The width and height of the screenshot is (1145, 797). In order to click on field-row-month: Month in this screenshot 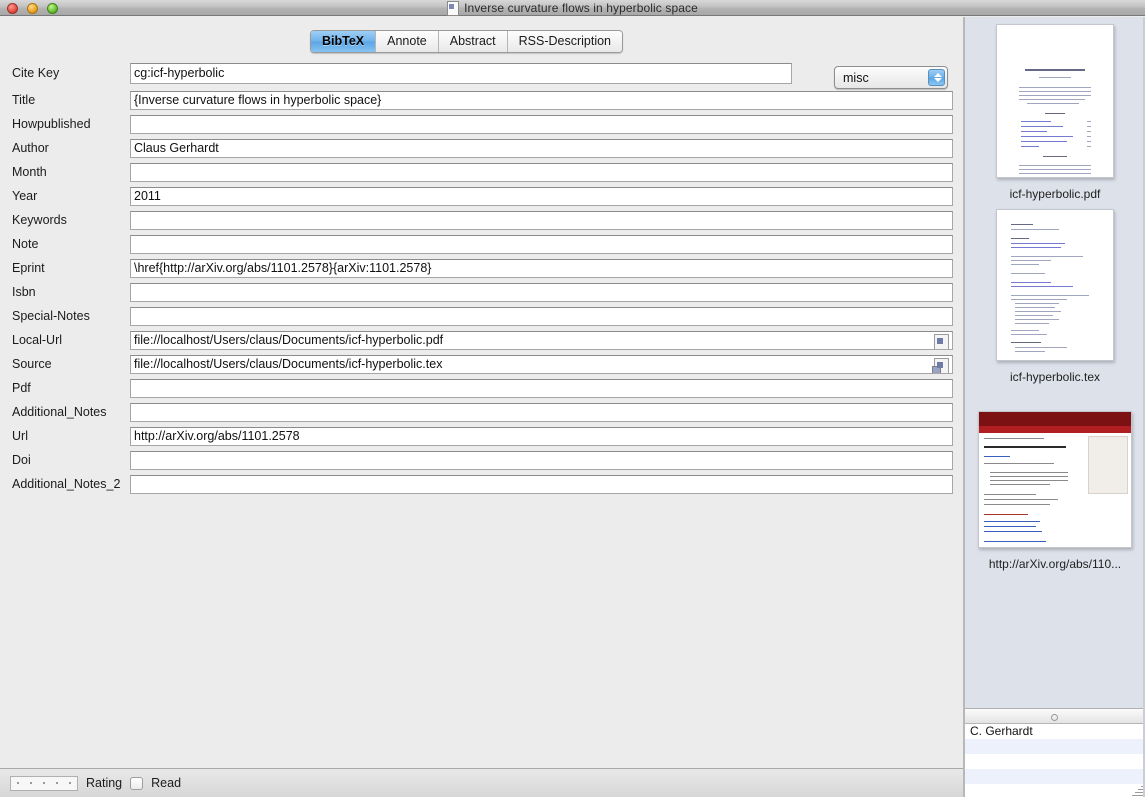, I will do `click(482, 172)`.